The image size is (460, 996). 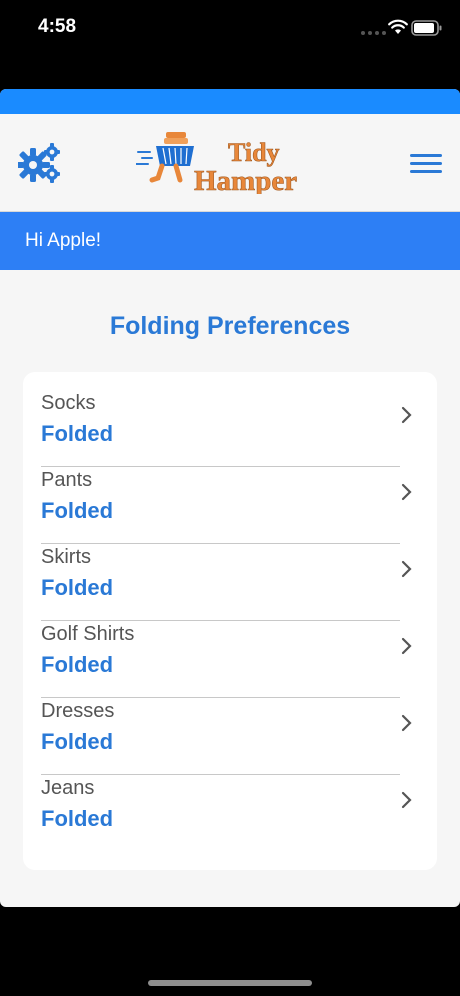 I want to click on preference-row-socks: Socks Folded, so click(x=230, y=419).